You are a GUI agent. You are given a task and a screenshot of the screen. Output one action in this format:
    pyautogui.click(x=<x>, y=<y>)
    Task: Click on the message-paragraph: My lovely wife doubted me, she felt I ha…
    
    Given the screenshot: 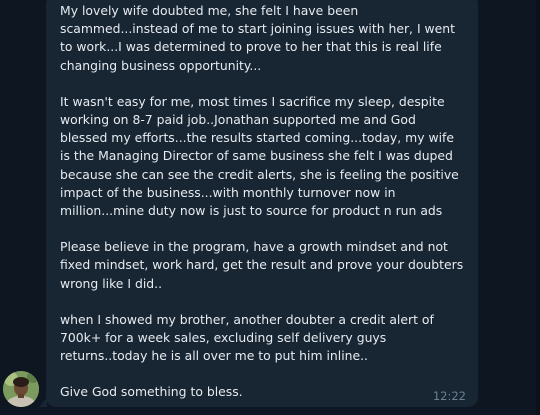 What is the action you would take?
    pyautogui.click(x=259, y=38)
    